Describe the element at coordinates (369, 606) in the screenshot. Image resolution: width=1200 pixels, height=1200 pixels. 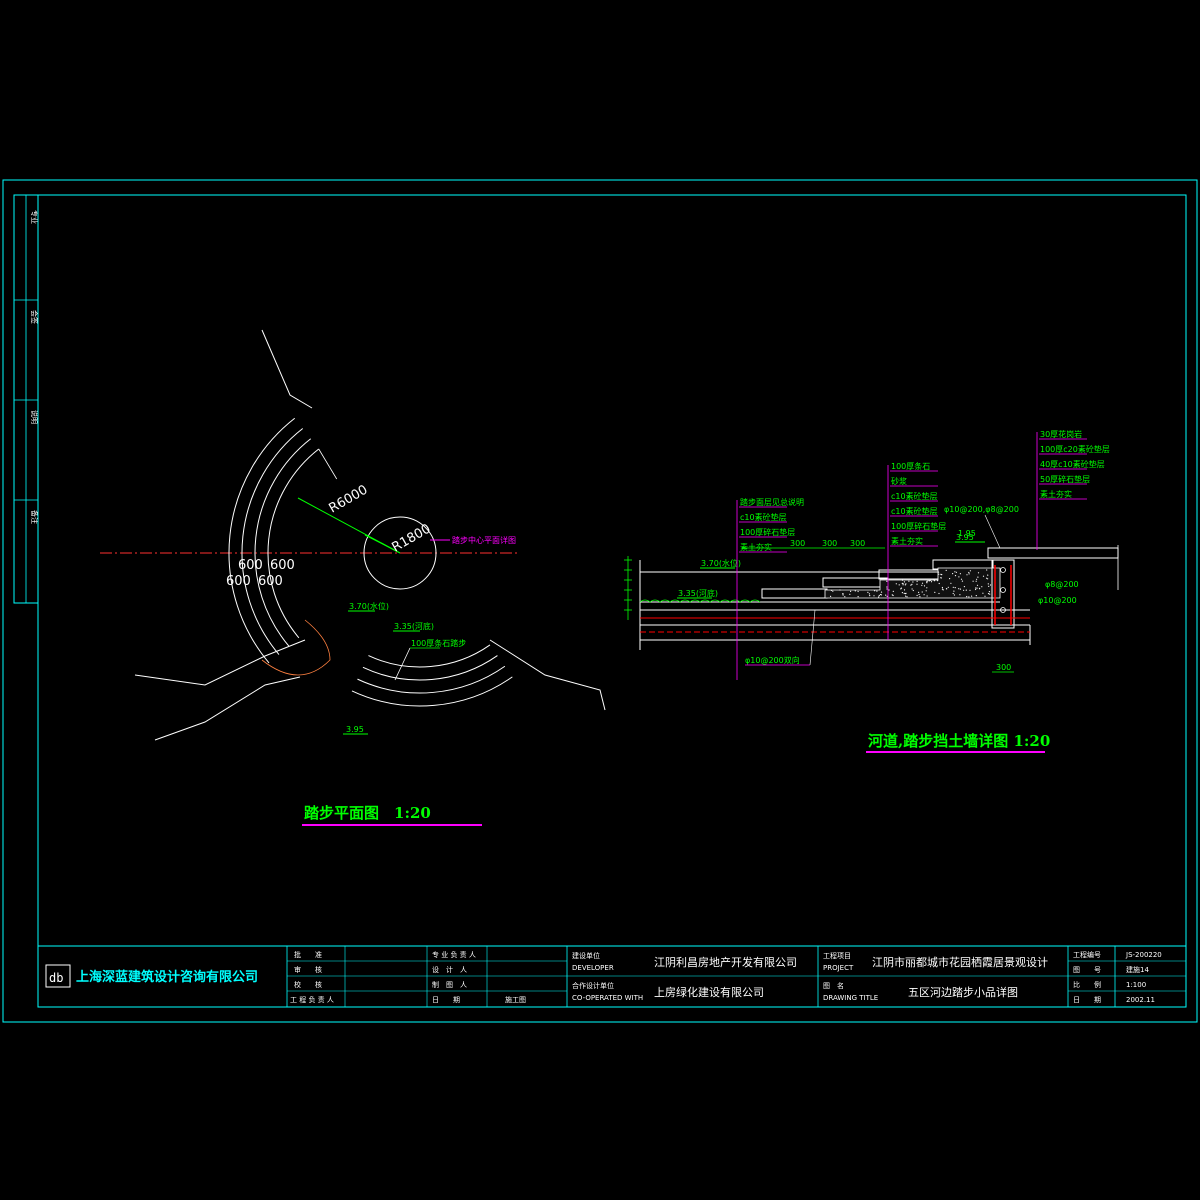
I see `plan-level-water: 3.70(水位)` at that location.